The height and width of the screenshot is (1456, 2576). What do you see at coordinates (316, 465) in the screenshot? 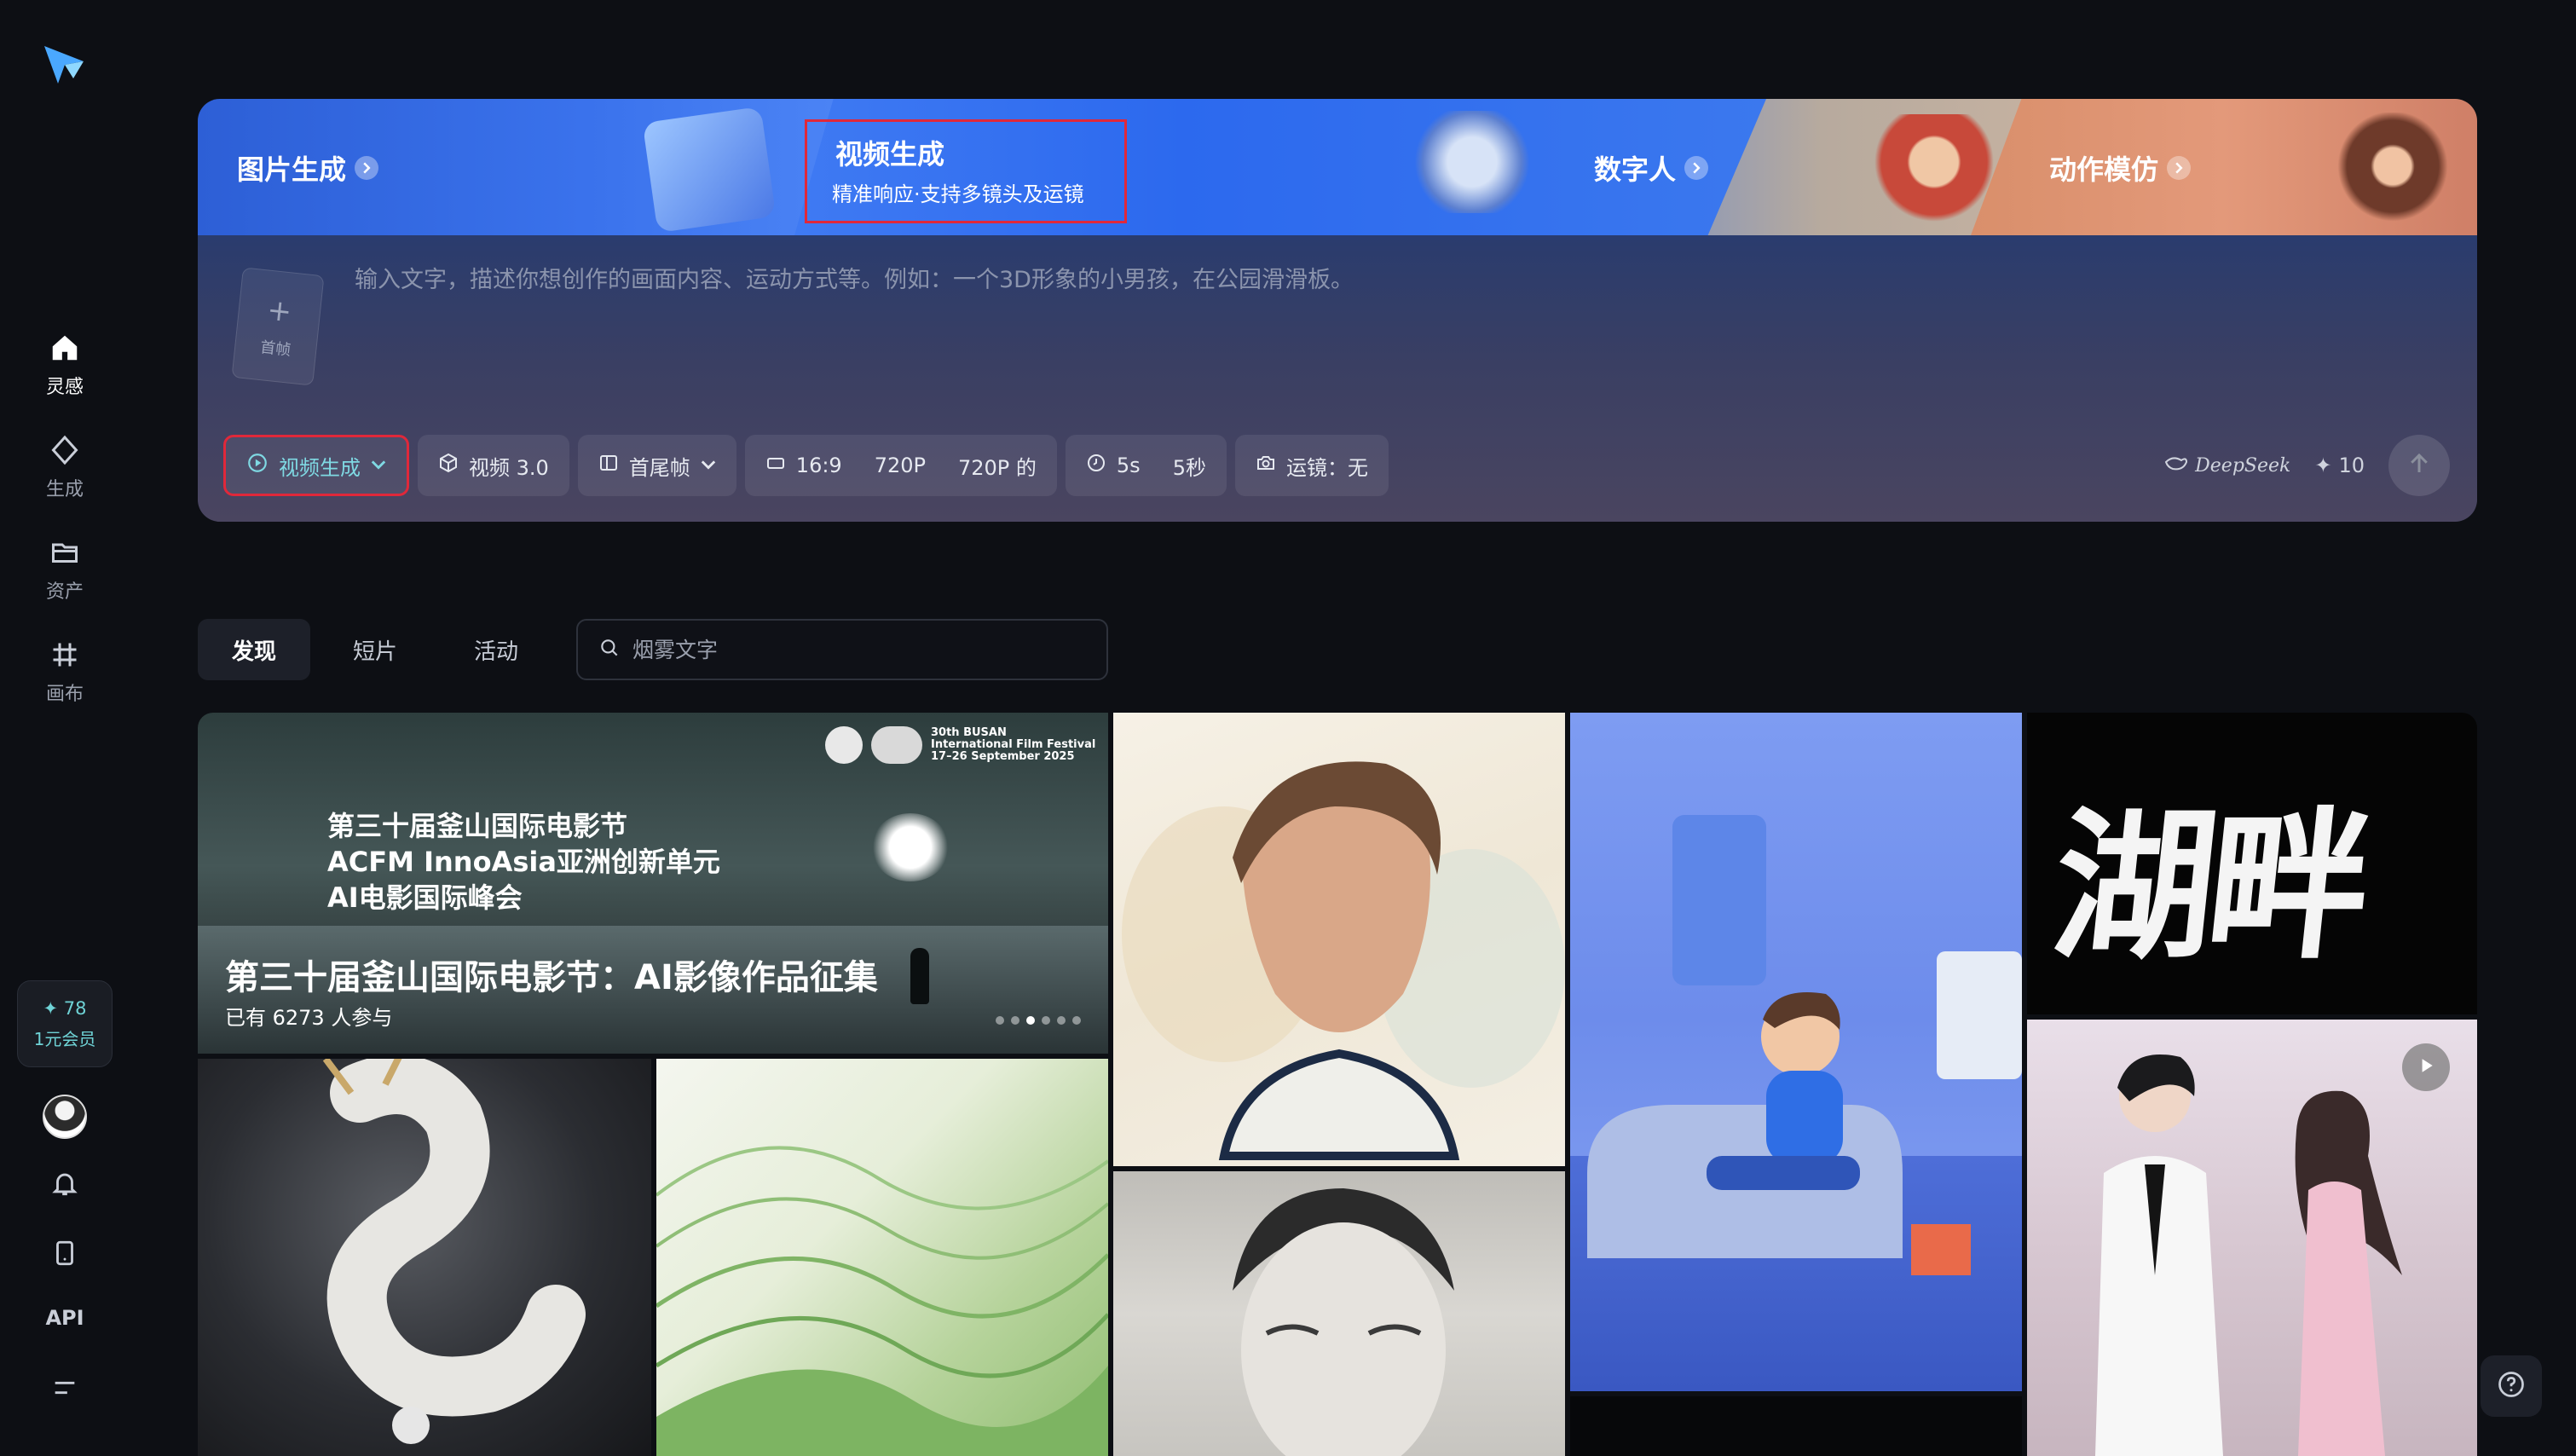
I see `mode-select-button: 视频生成` at bounding box center [316, 465].